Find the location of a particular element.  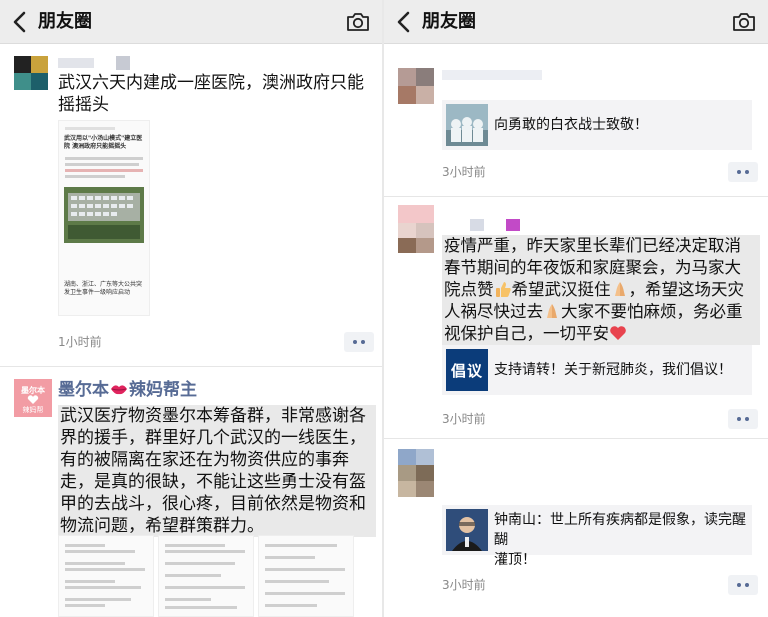

post-text-line: 走，是真的很缺，不能让这些勇士没有盔 is located at coordinates (213, 482).